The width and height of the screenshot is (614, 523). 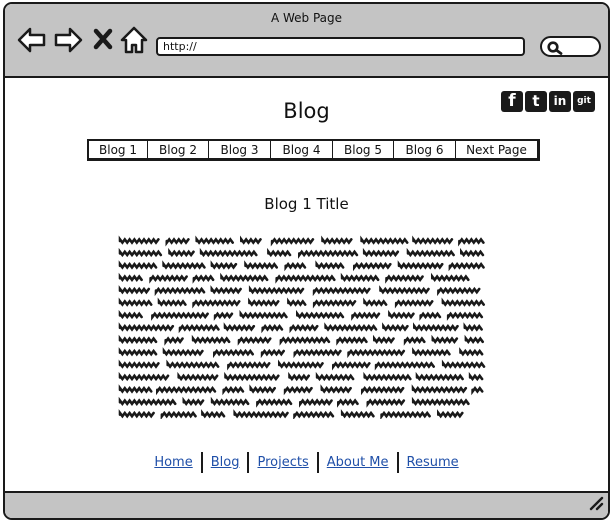 What do you see at coordinates (178, 149) in the screenshot?
I see `tab-blog-2: Blog 2` at bounding box center [178, 149].